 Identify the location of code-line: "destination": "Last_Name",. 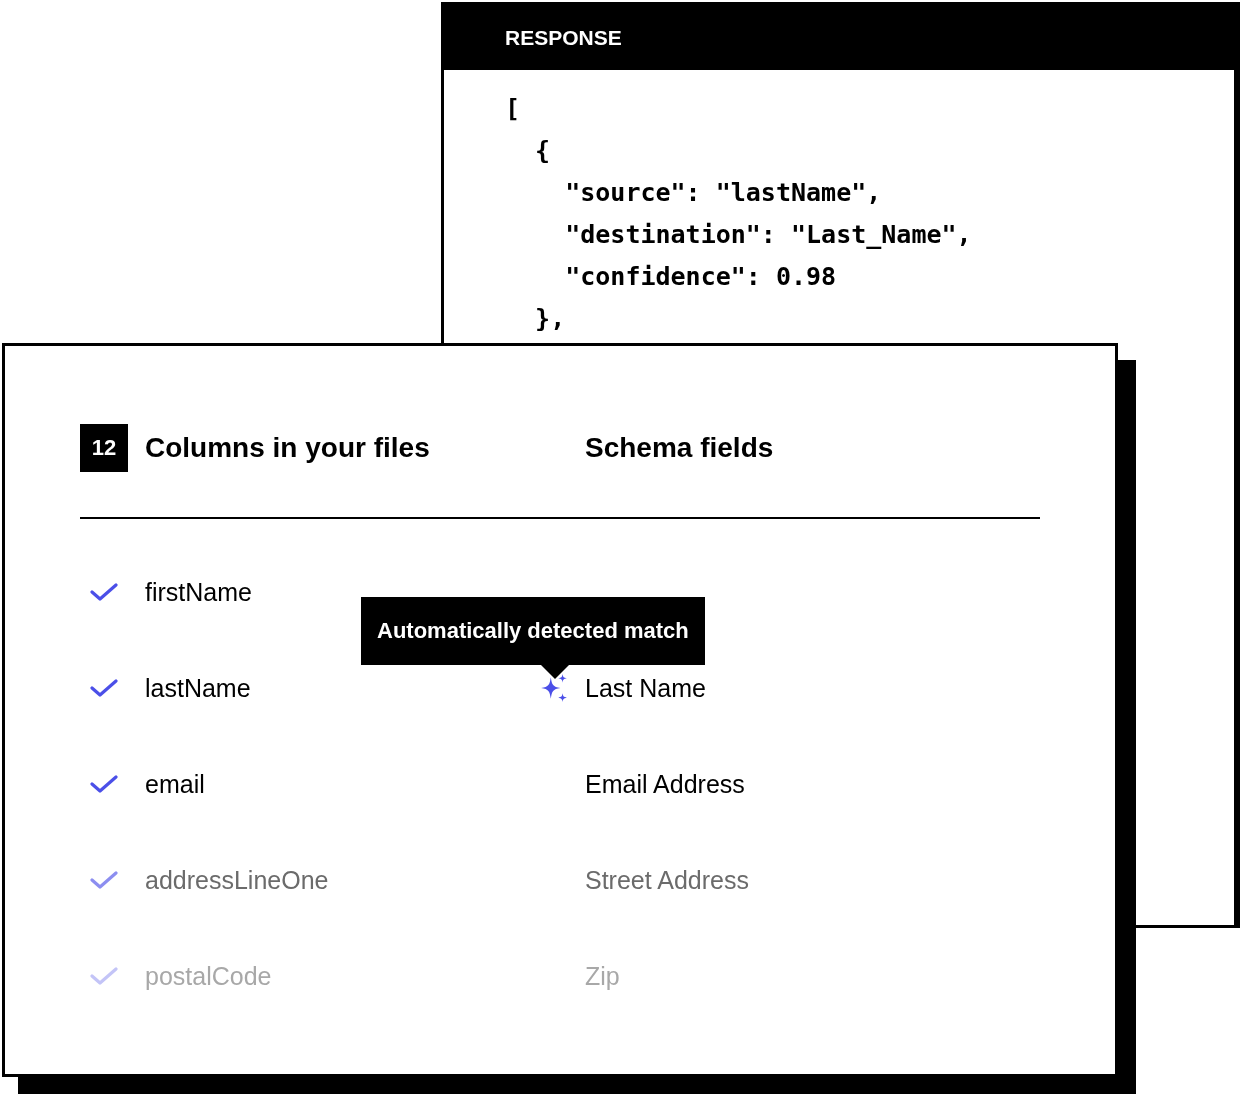
(768, 235).